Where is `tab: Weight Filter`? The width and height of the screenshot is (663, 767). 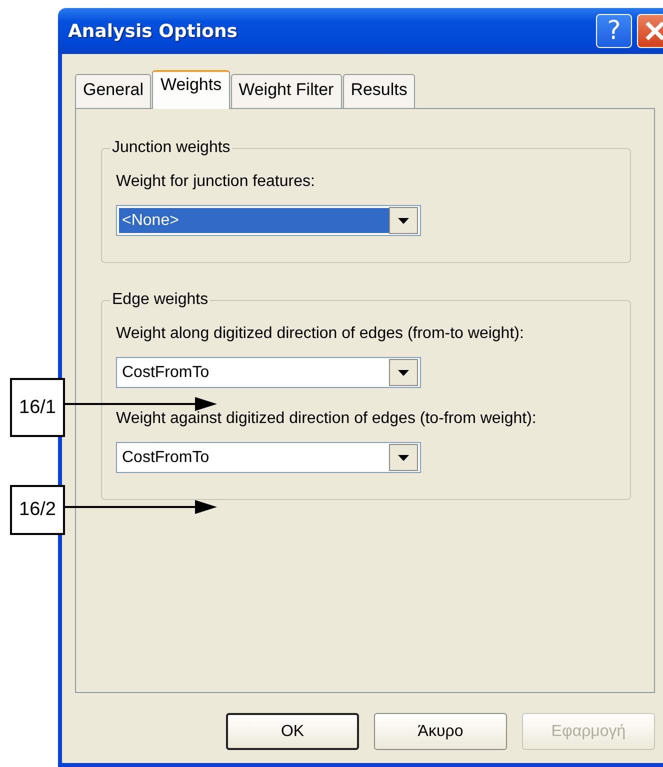 tab: Weight Filter is located at coordinates (286, 91).